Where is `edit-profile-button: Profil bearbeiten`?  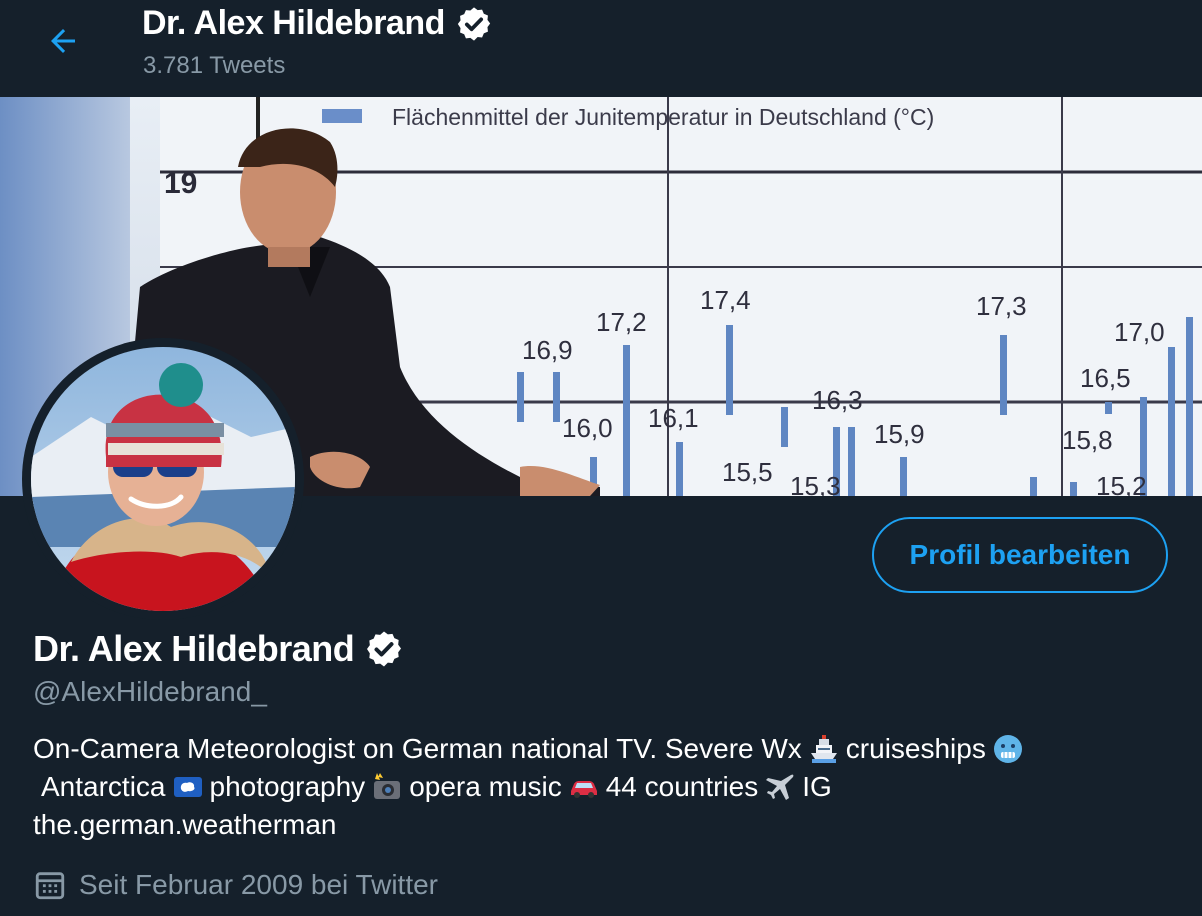 edit-profile-button: Profil bearbeiten is located at coordinates (1020, 555).